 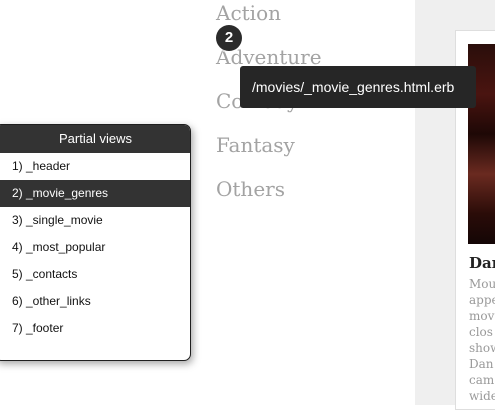 I want to click on partial-item-single-movie: 3) _single_movie, so click(x=95, y=220).